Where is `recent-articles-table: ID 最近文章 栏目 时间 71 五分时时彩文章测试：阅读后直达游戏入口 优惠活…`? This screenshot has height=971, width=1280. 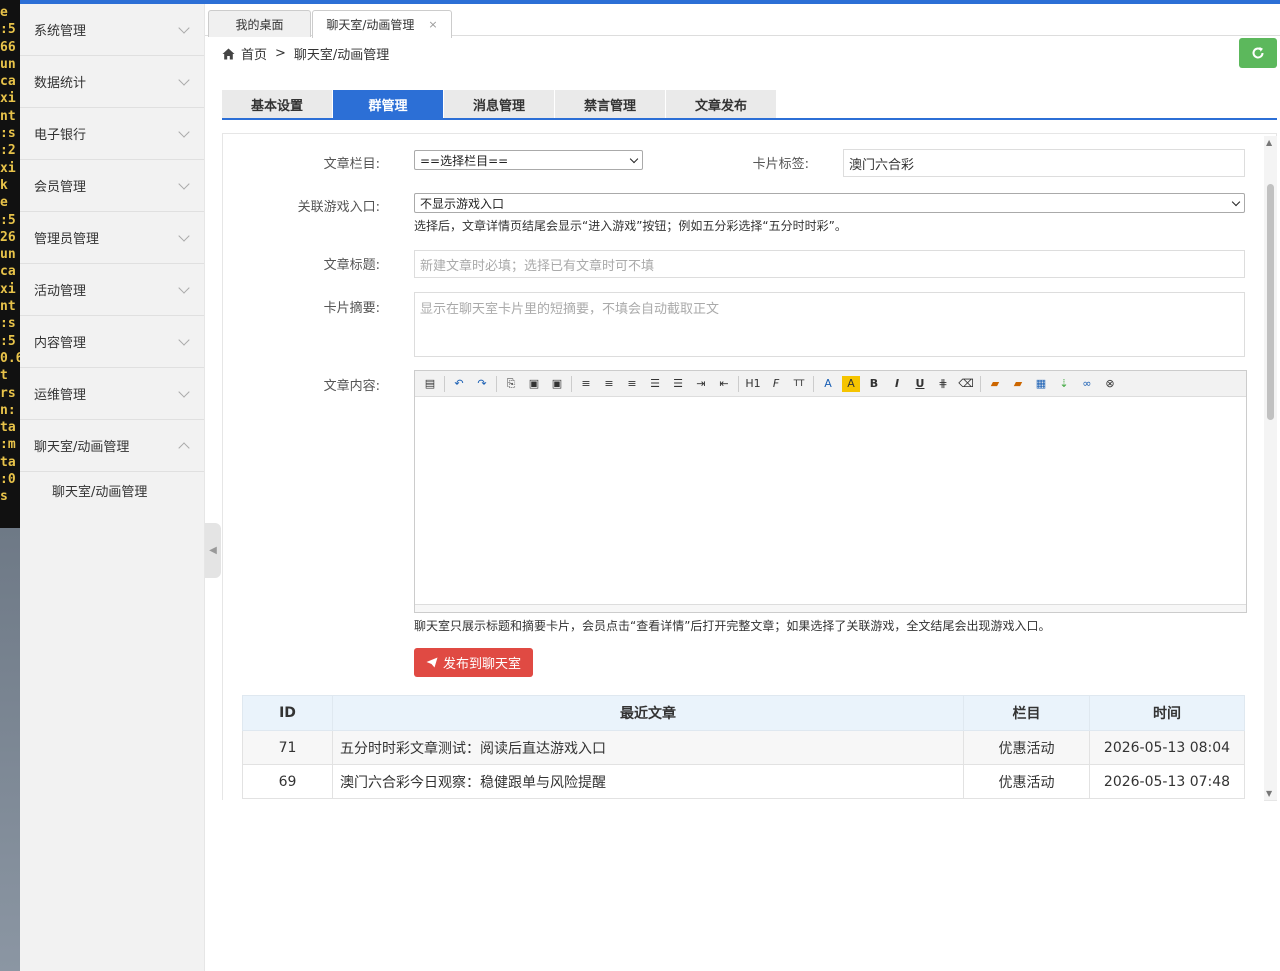 recent-articles-table: ID 最近文章 栏目 时间 71 五分时时彩文章测试：阅读后直达游戏入口 优惠活… is located at coordinates (743, 747).